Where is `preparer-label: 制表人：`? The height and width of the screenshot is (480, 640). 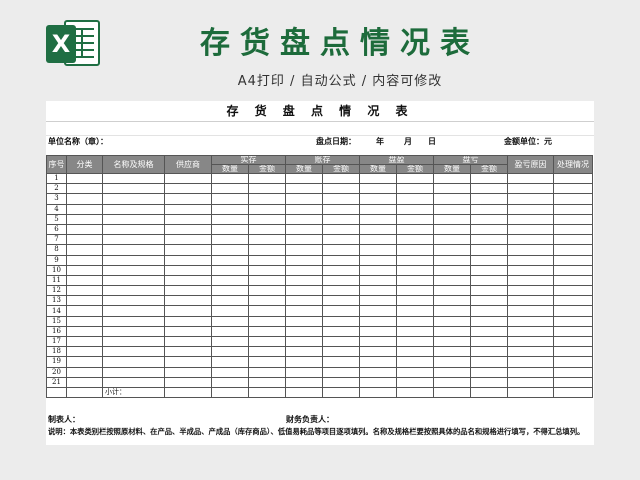 preparer-label: 制表人： is located at coordinates (64, 419).